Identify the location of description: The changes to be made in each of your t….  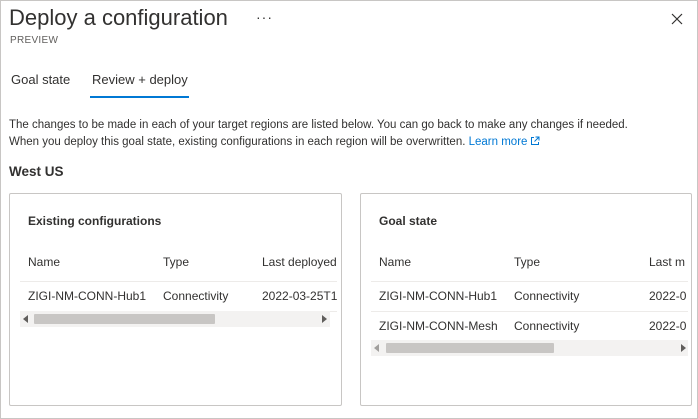
(349, 134).